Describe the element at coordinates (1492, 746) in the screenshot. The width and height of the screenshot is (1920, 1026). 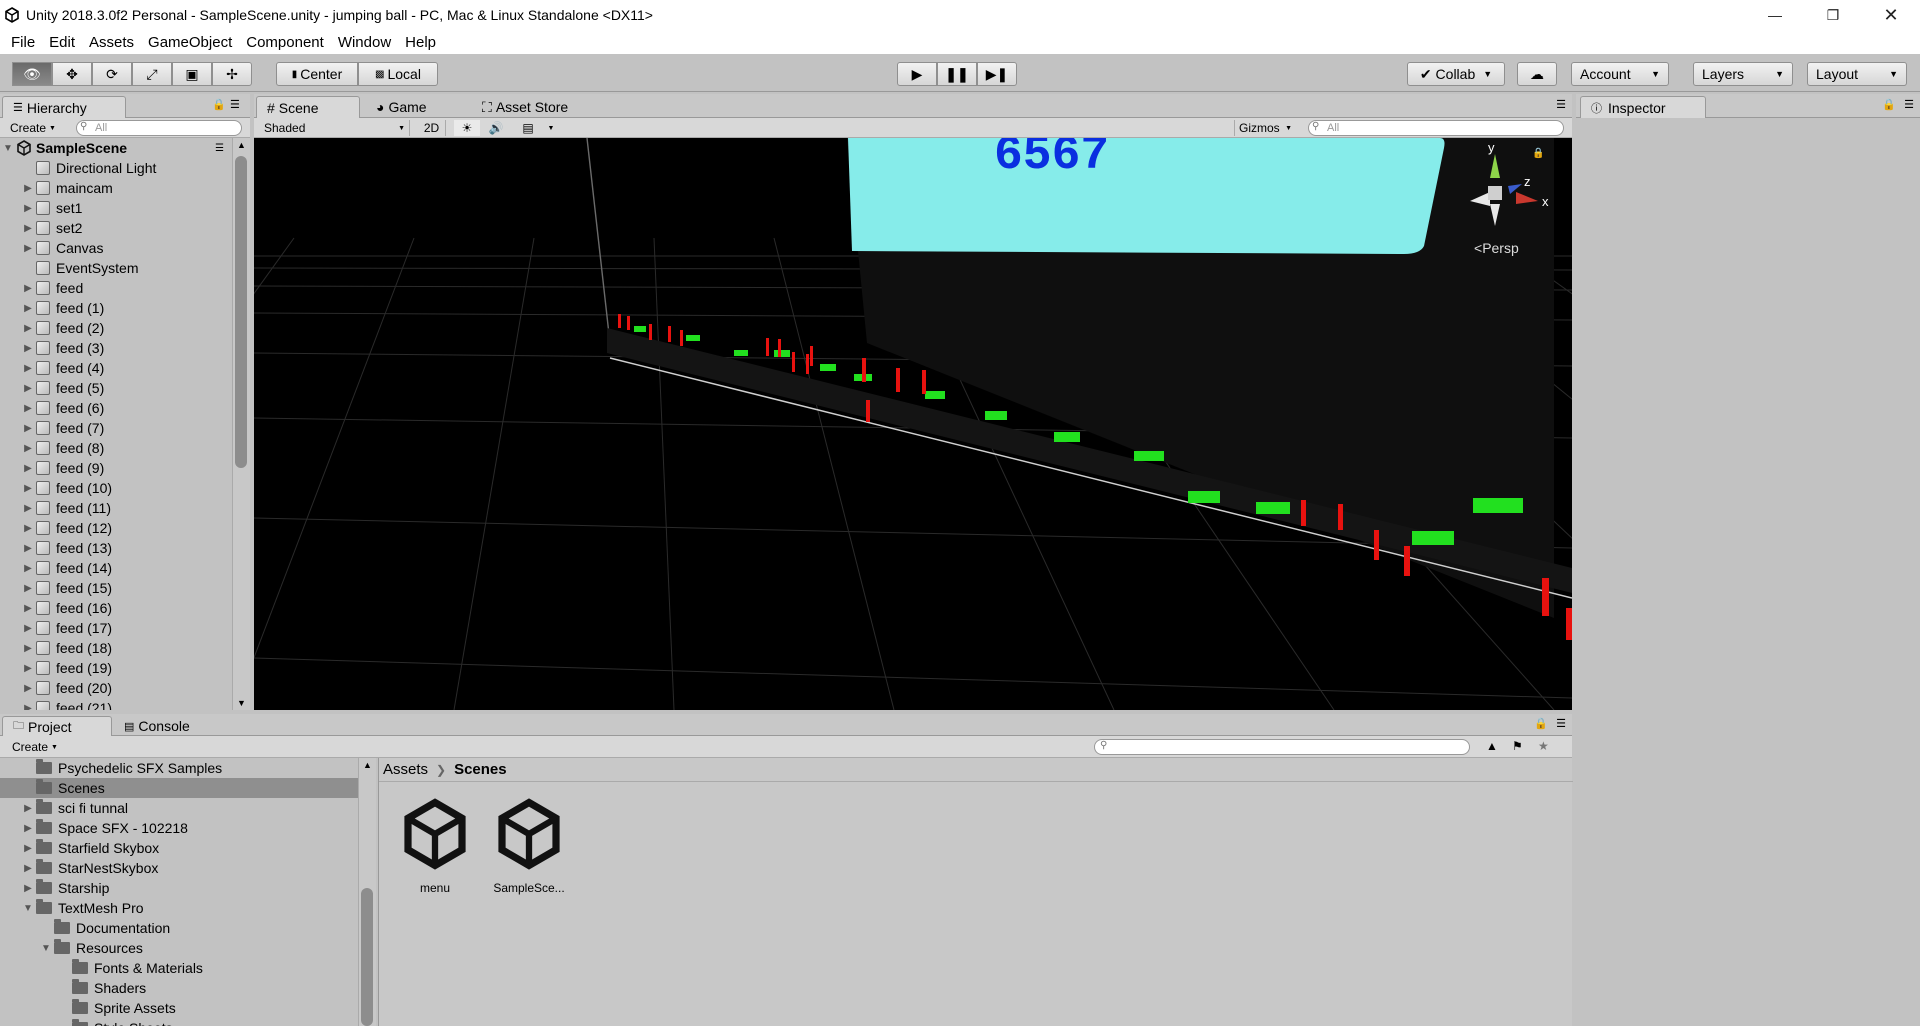
I see `filter-type-icon: ▲` at that location.